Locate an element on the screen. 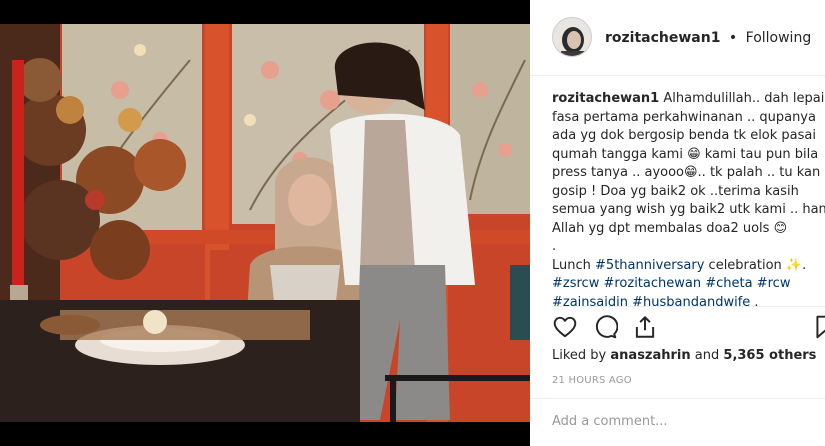 The height and width of the screenshot is (446, 825). heart-icon is located at coordinates (566, 328).